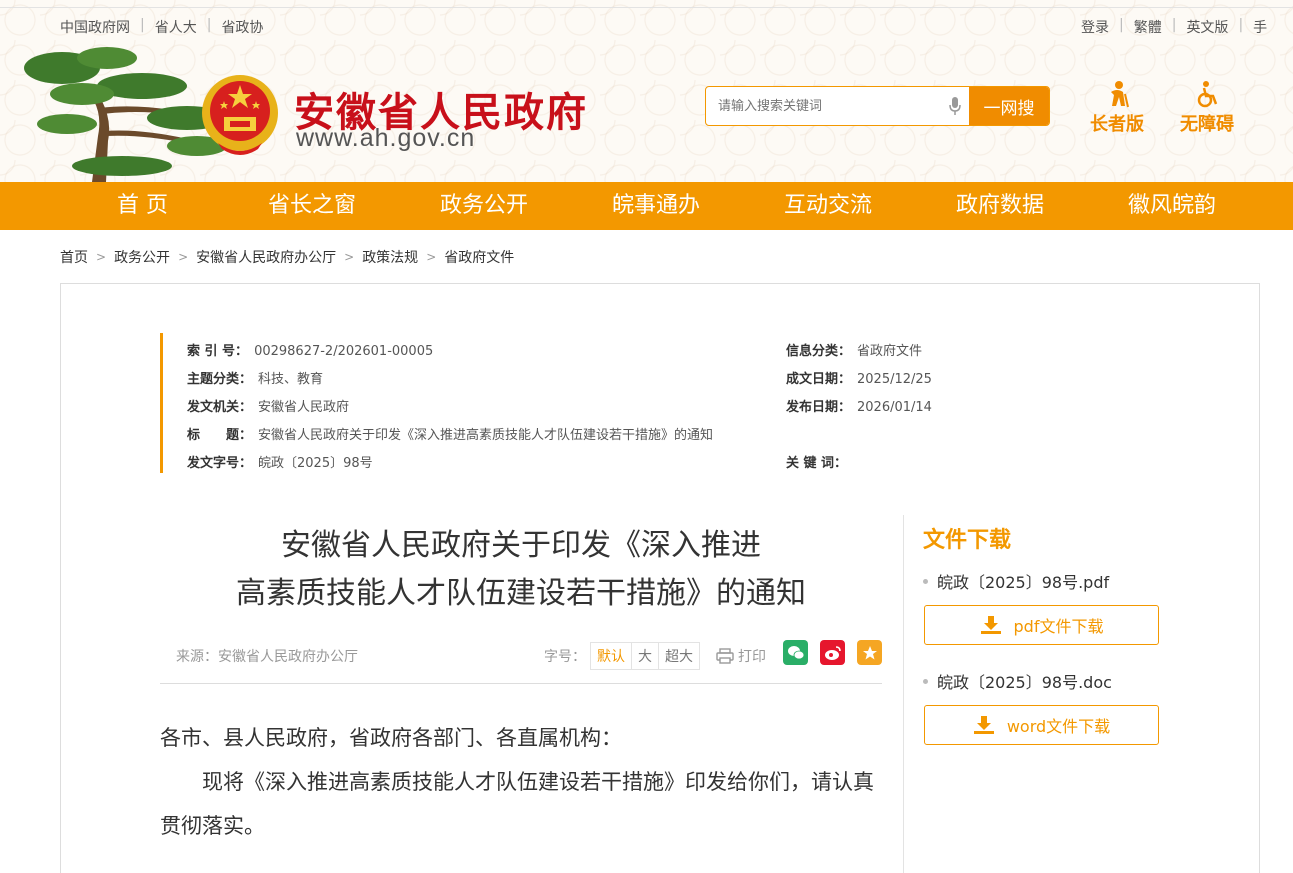  What do you see at coordinates (484, 206) in the screenshot?
I see `nav-government-affairs: 政务公开` at bounding box center [484, 206].